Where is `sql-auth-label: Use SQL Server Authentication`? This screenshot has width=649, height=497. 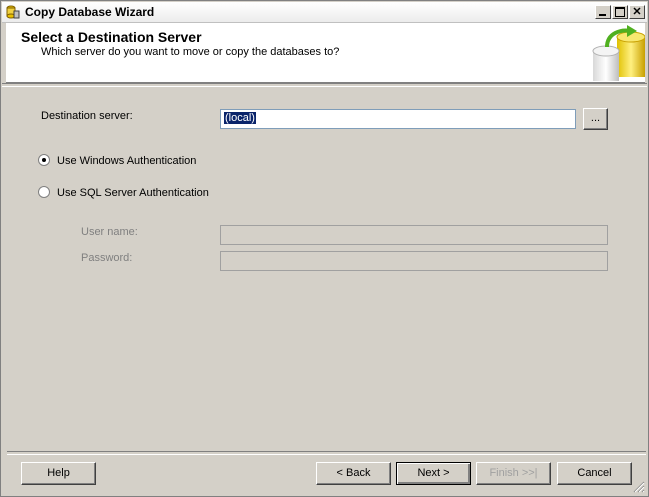
sql-auth-label: Use SQL Server Authentication is located at coordinates (133, 193).